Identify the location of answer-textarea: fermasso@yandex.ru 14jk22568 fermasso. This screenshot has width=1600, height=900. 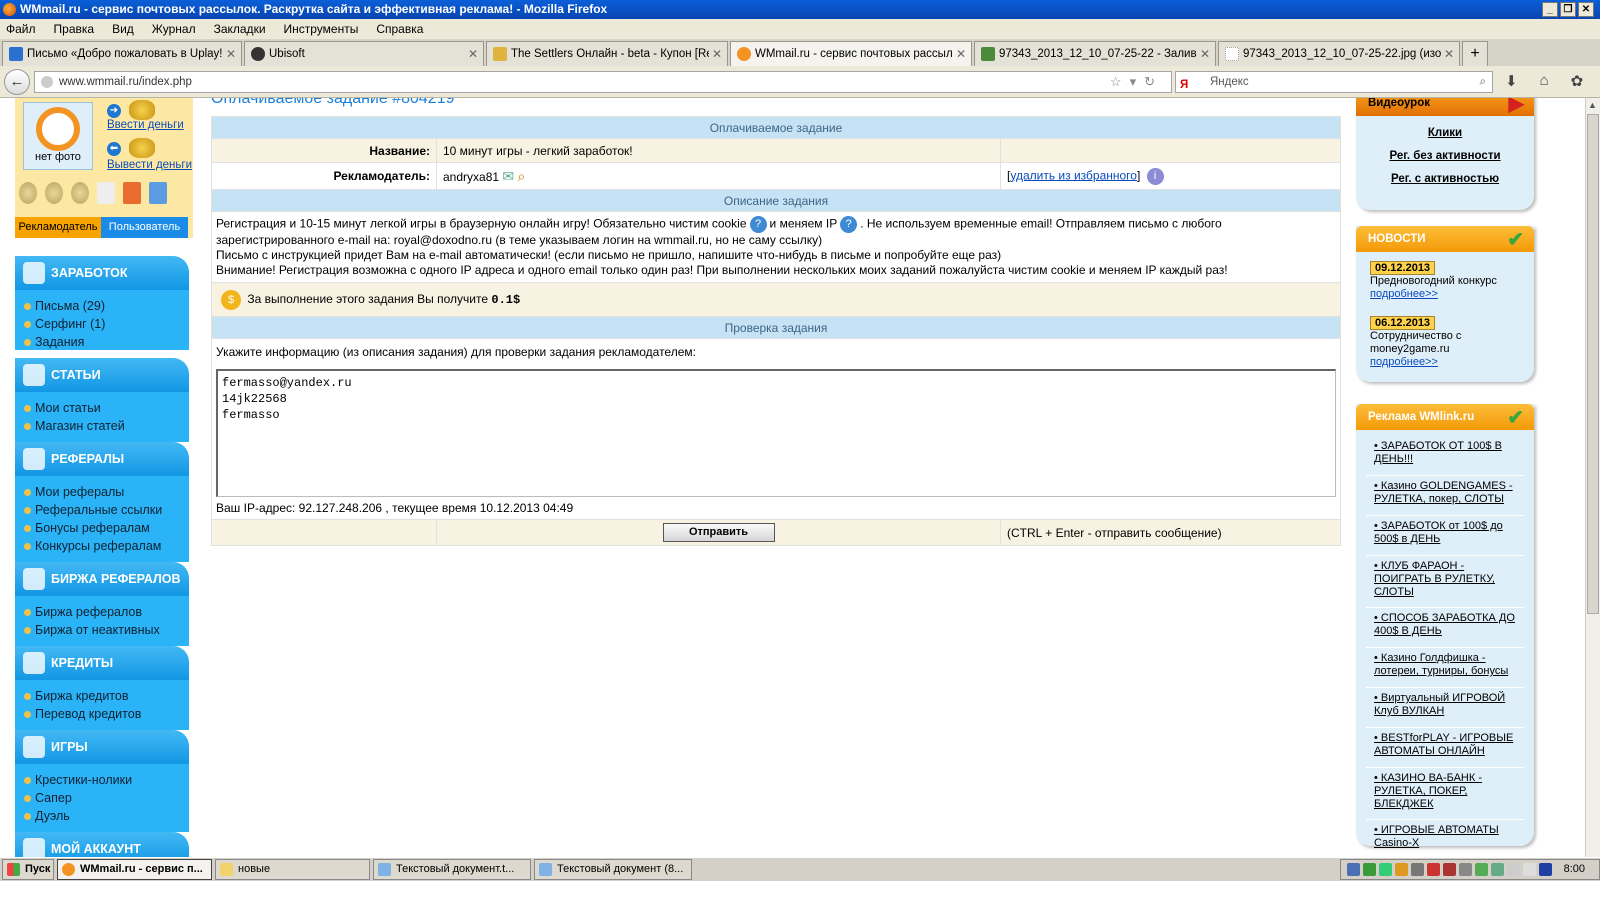
(776, 433).